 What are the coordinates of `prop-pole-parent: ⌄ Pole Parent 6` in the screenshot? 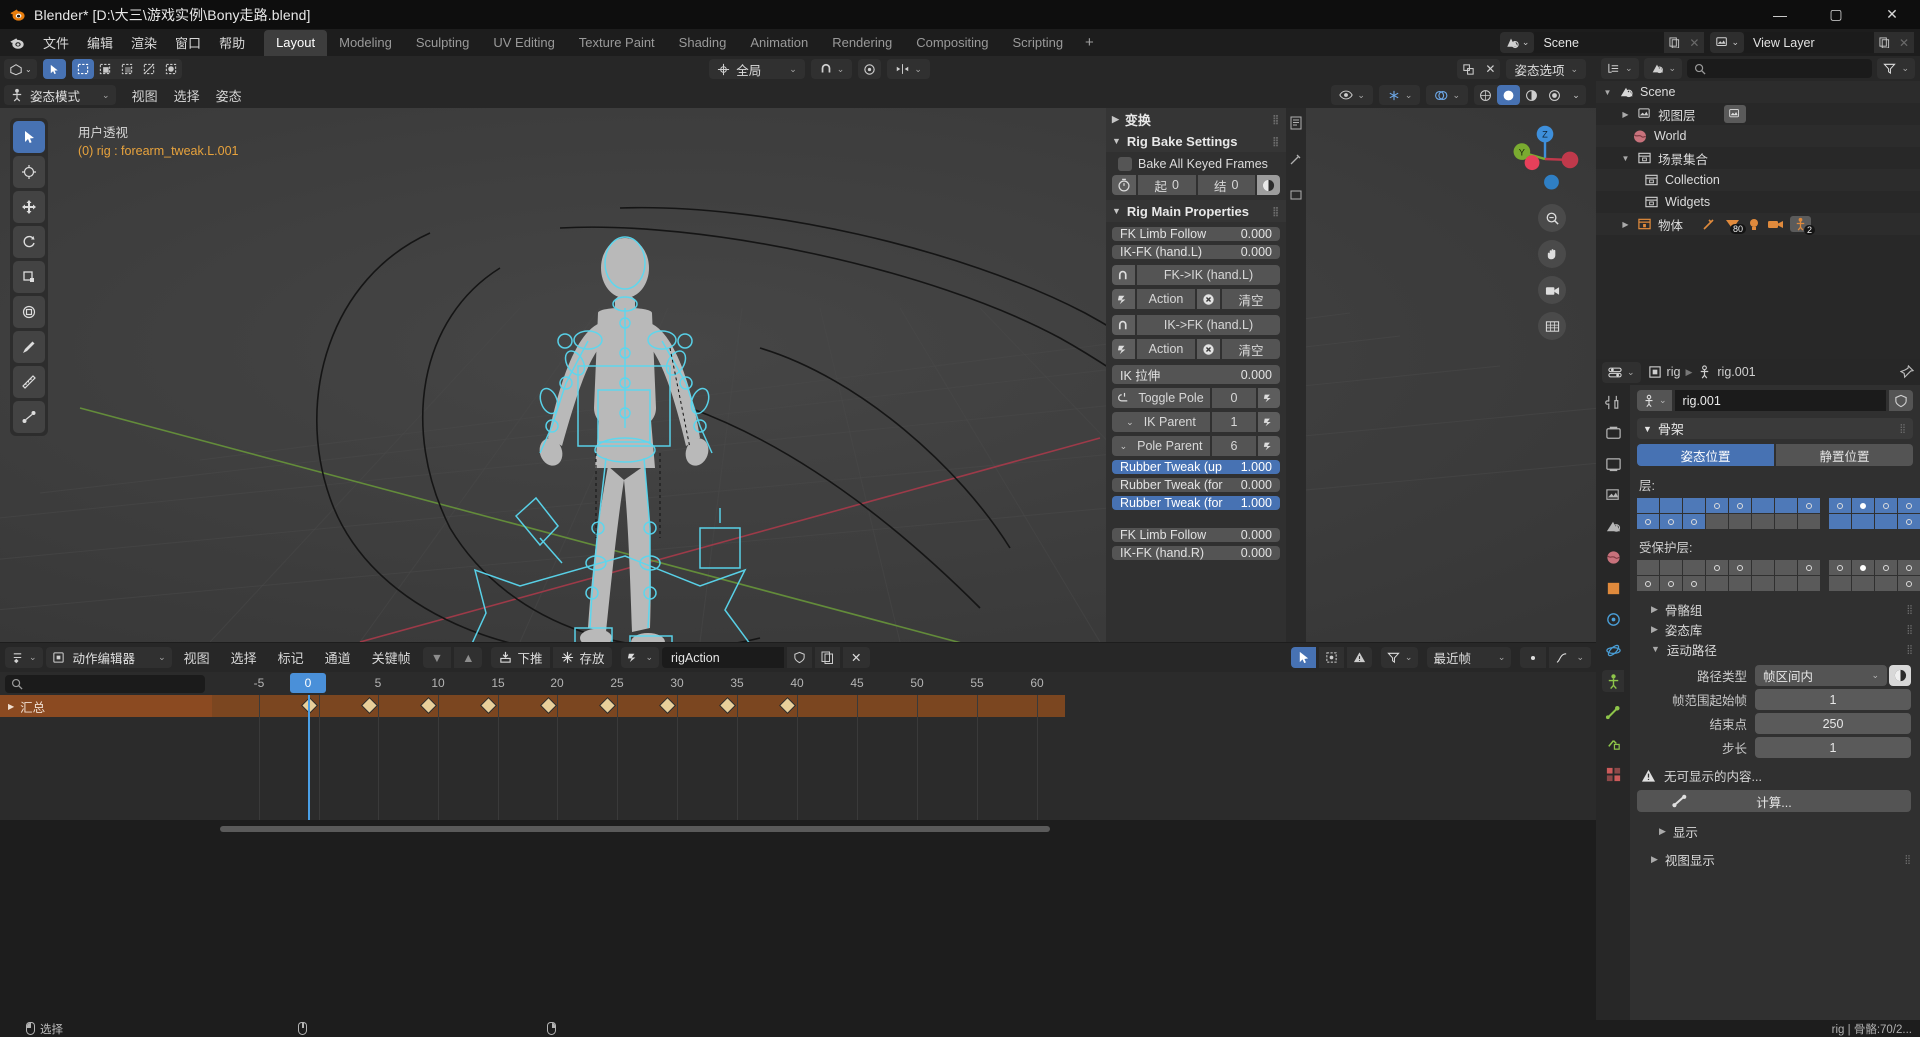 It's located at (1196, 446).